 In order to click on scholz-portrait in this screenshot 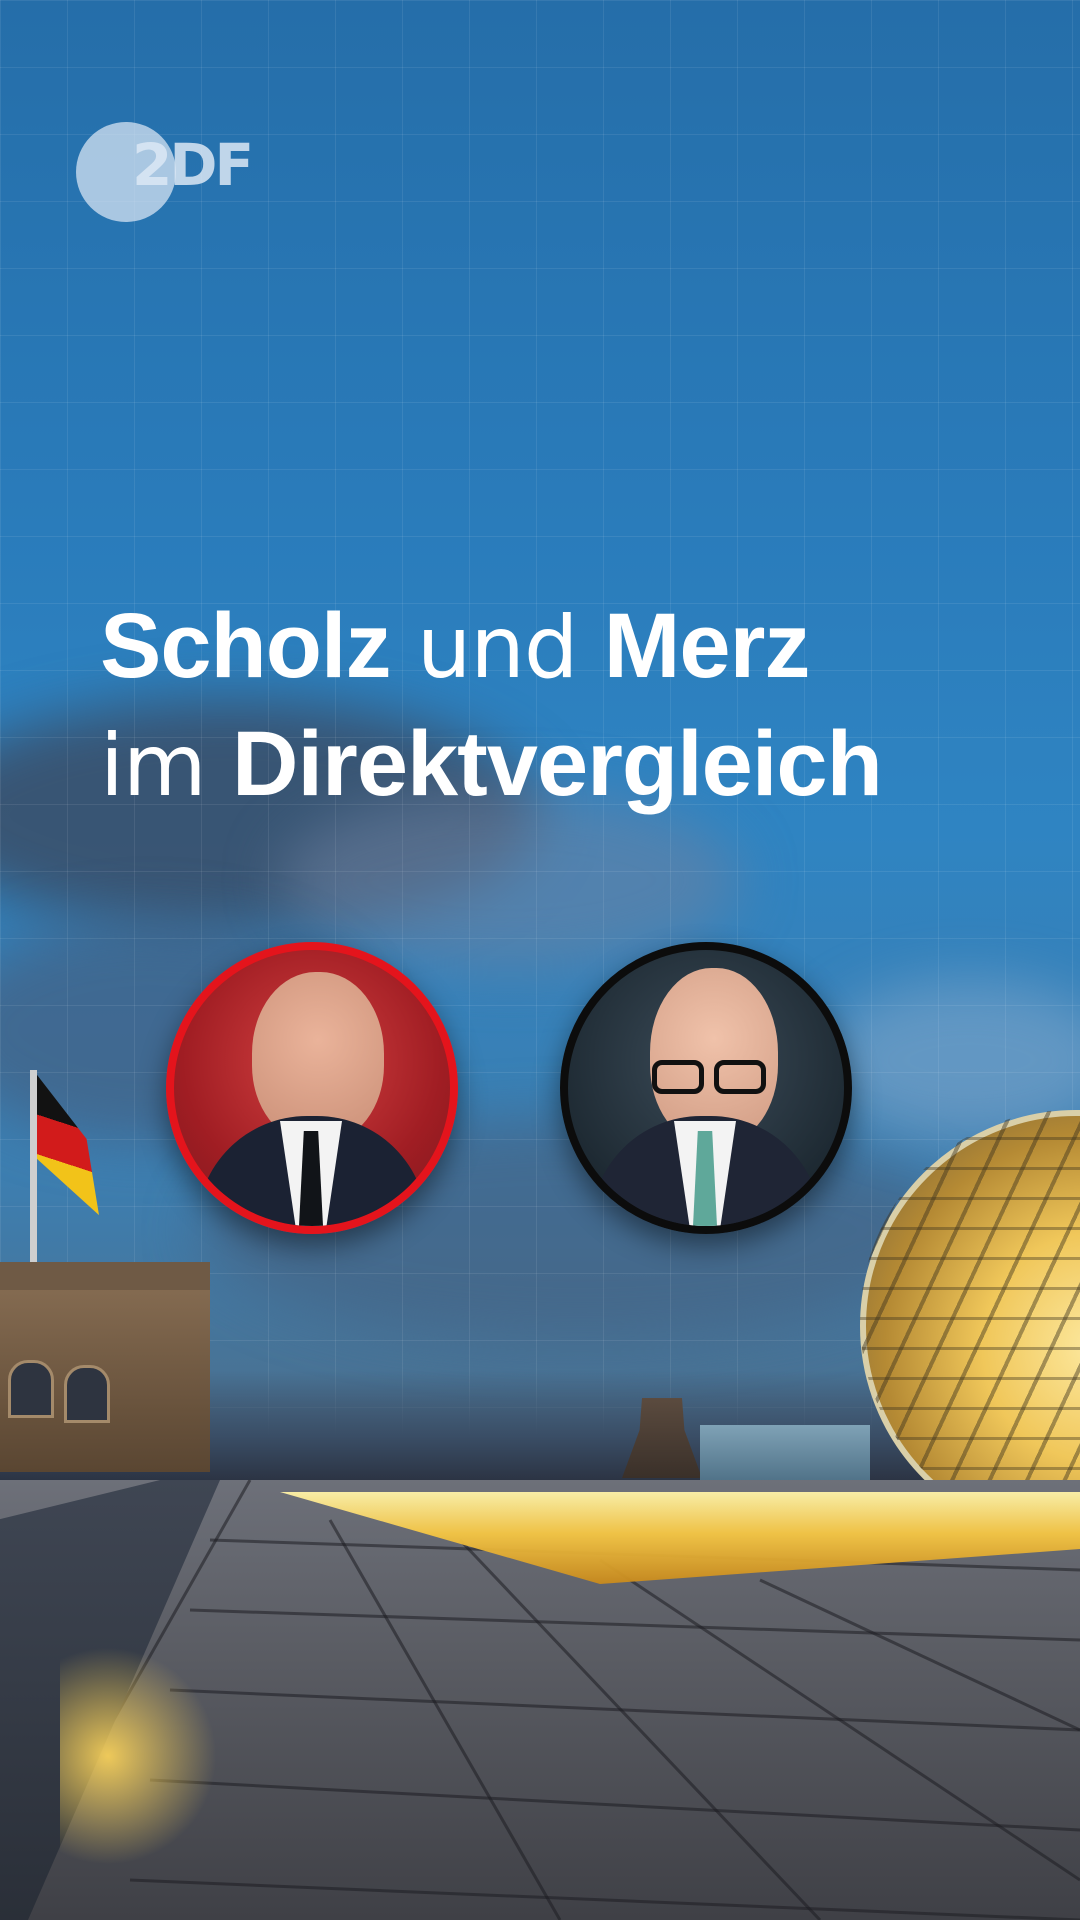, I will do `click(312, 1088)`.